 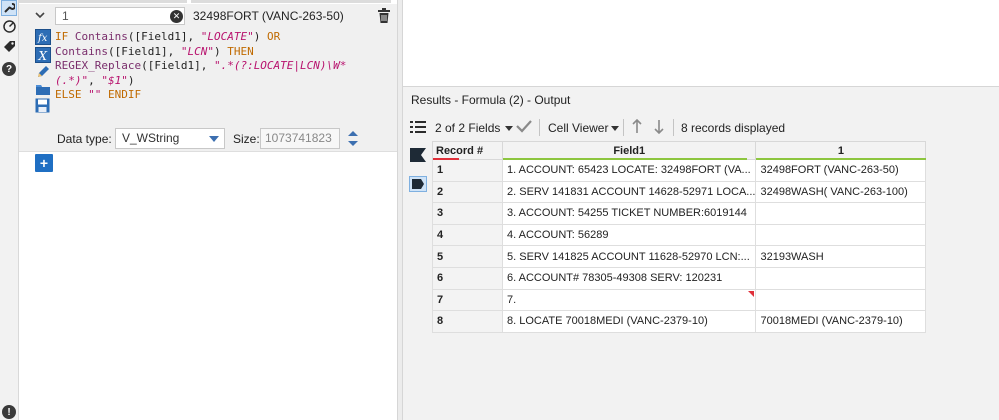 What do you see at coordinates (629, 321) in the screenshot?
I see `field1-cell: 8. LOCATE 70018MEDI (VANC-2379-10)` at bounding box center [629, 321].